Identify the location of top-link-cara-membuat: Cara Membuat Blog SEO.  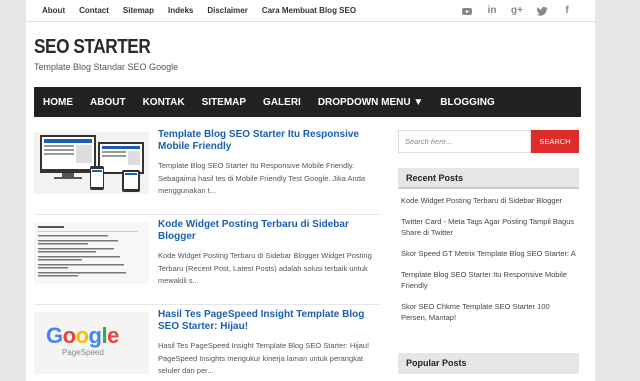
(309, 10).